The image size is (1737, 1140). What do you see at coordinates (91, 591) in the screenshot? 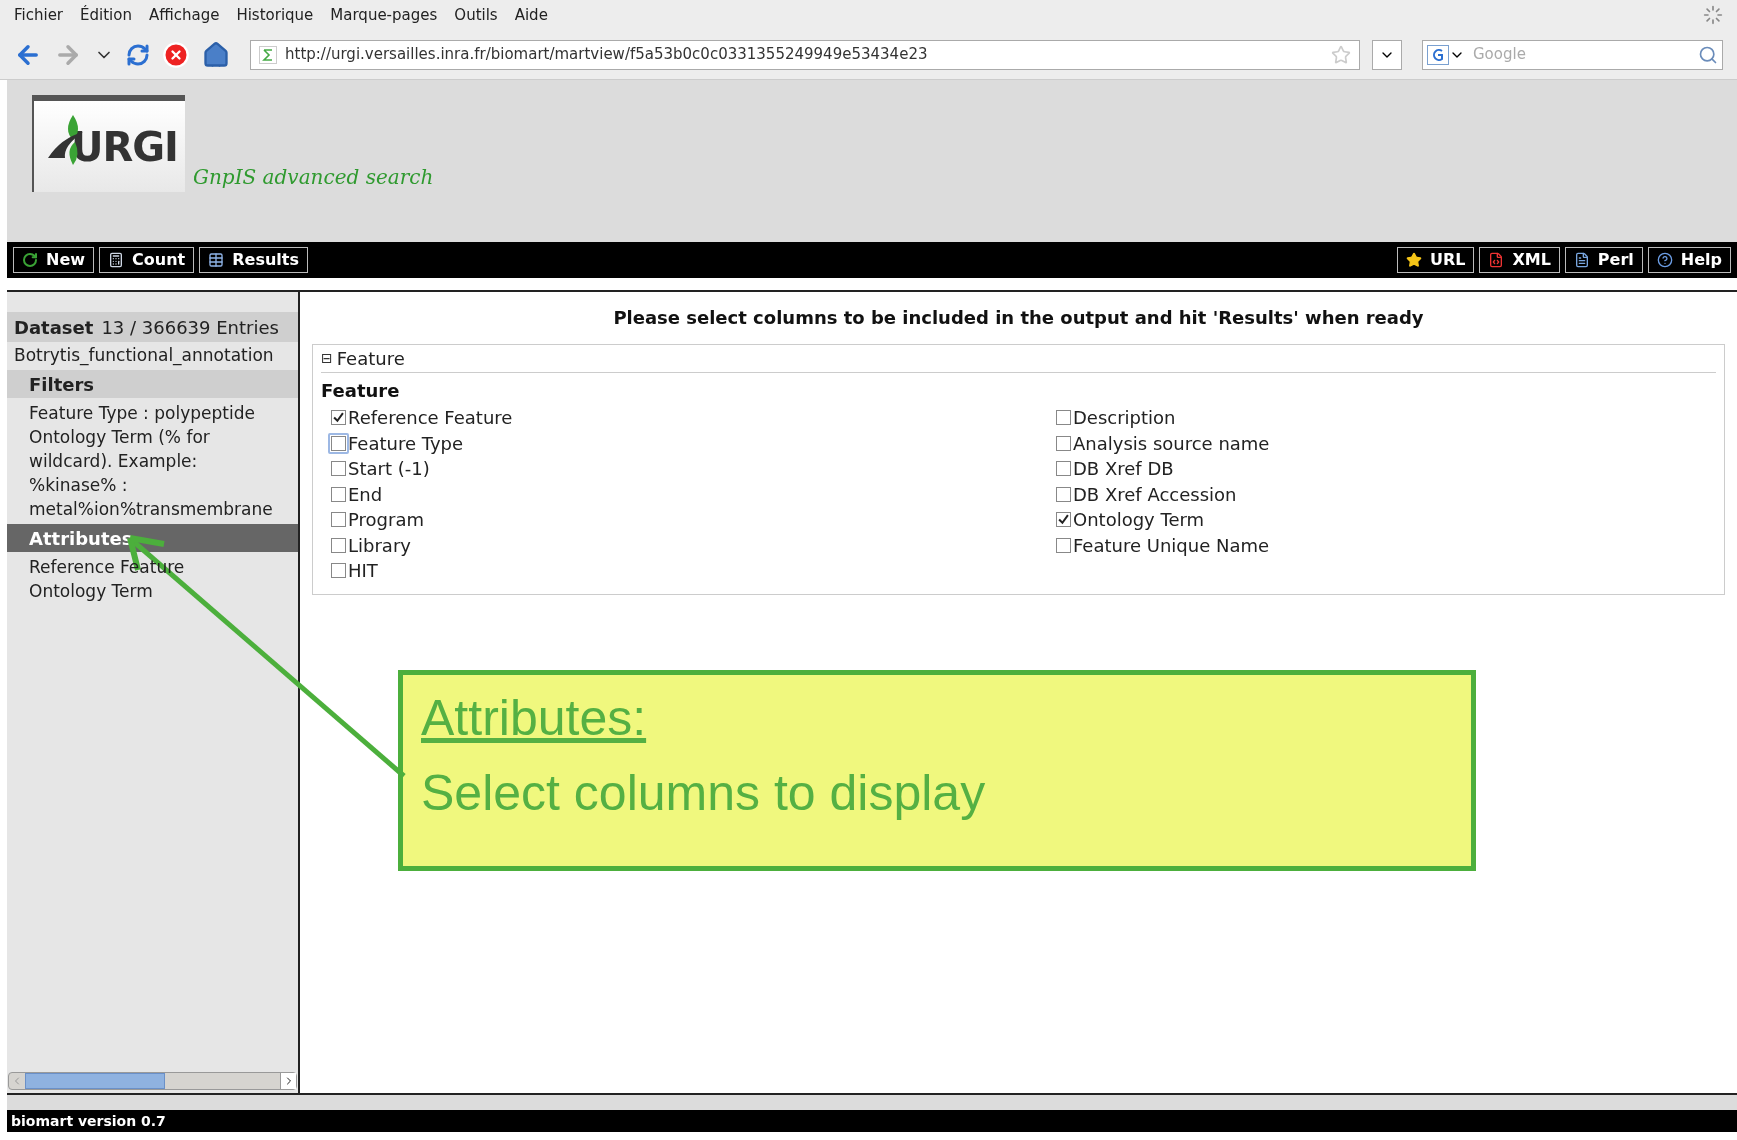
I see `sidebar-item: Ontology Term` at bounding box center [91, 591].